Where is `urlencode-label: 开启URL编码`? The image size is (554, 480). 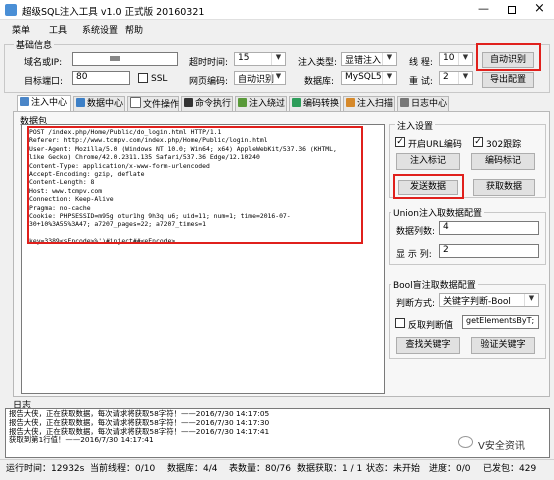 urlencode-label: 开启URL编码 is located at coordinates (435, 145).